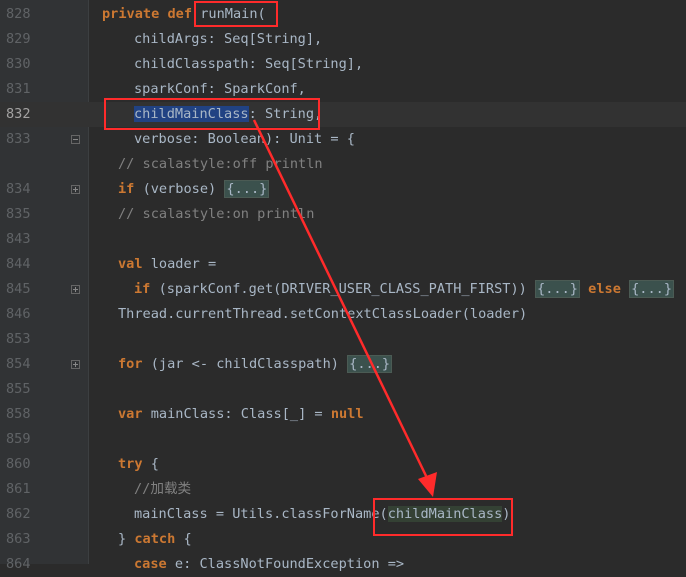 The image size is (686, 577). I want to click on code-text: } catch {, so click(155, 539).